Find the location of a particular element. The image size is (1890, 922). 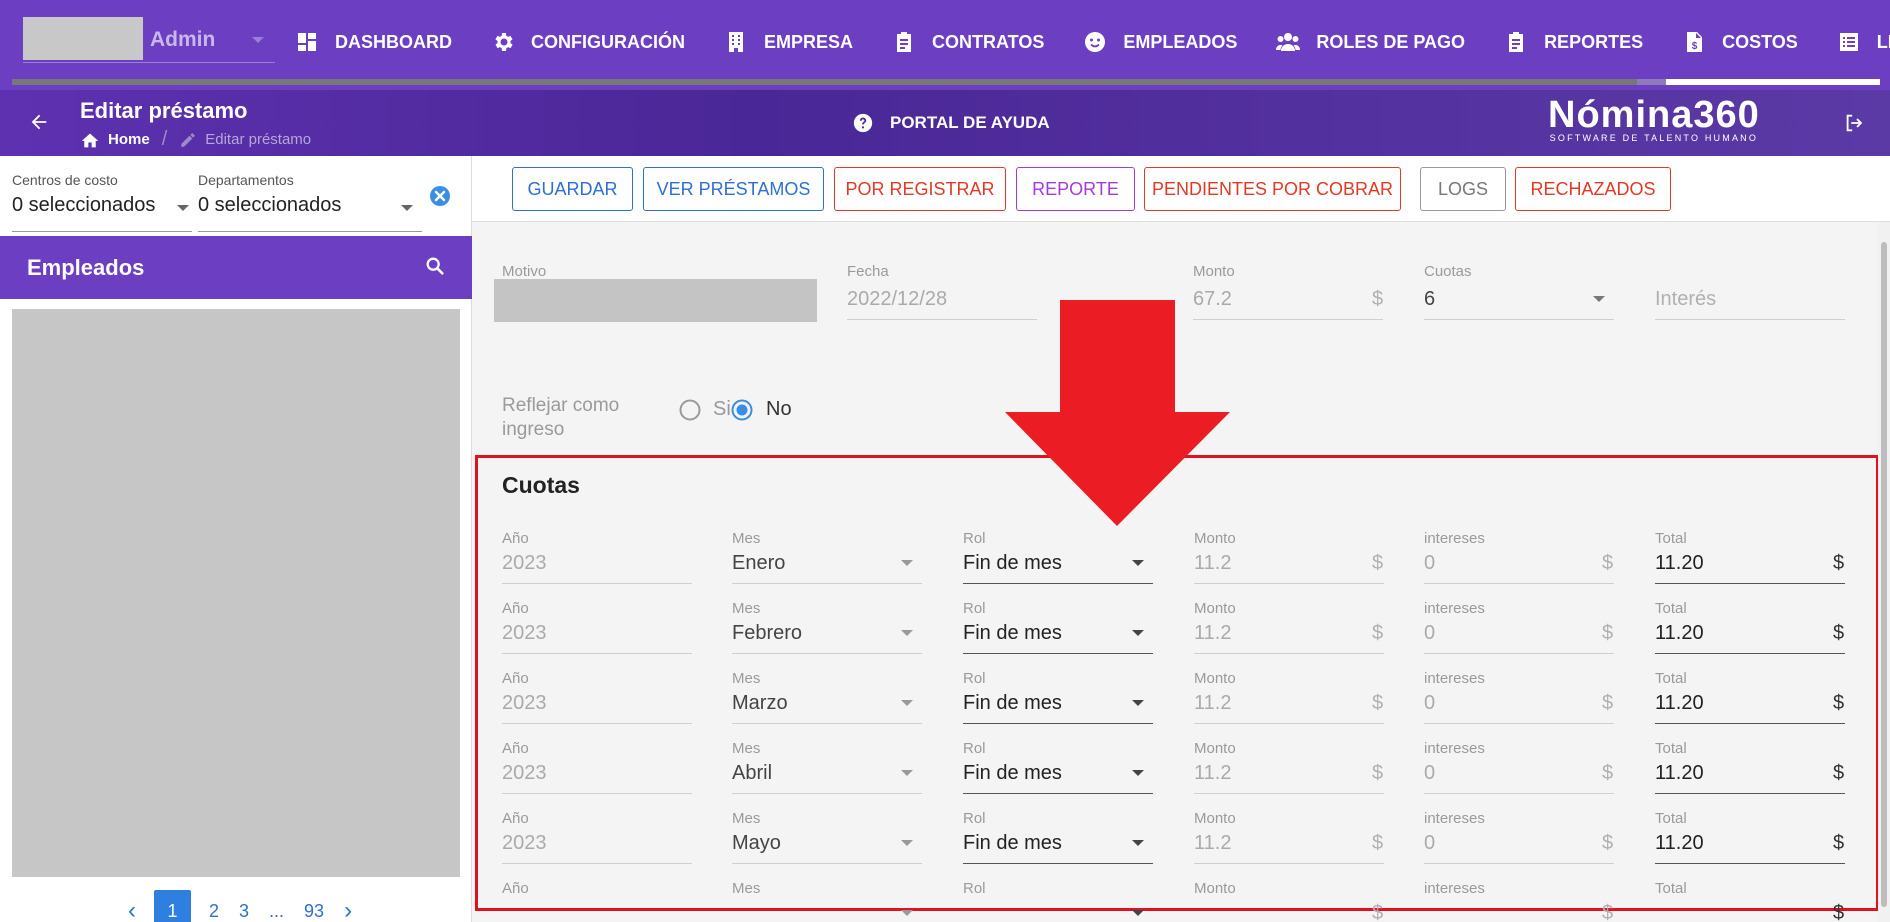

cost-center-value: 0 seleccionados is located at coordinates (83, 205).